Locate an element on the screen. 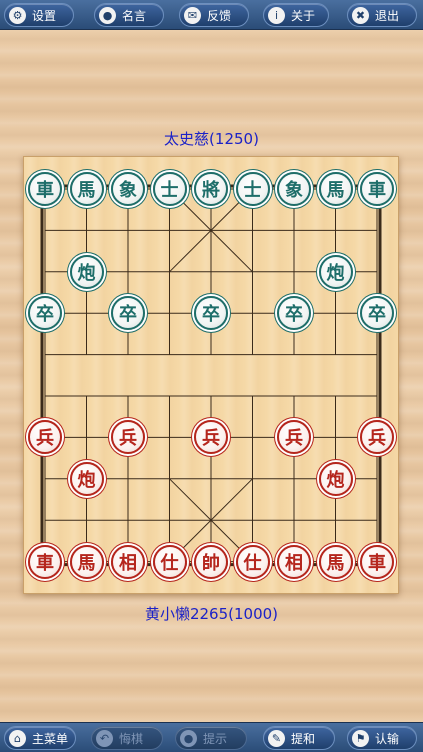 The height and width of the screenshot is (752, 423). hint-button: ● 提示 is located at coordinates (211, 738).